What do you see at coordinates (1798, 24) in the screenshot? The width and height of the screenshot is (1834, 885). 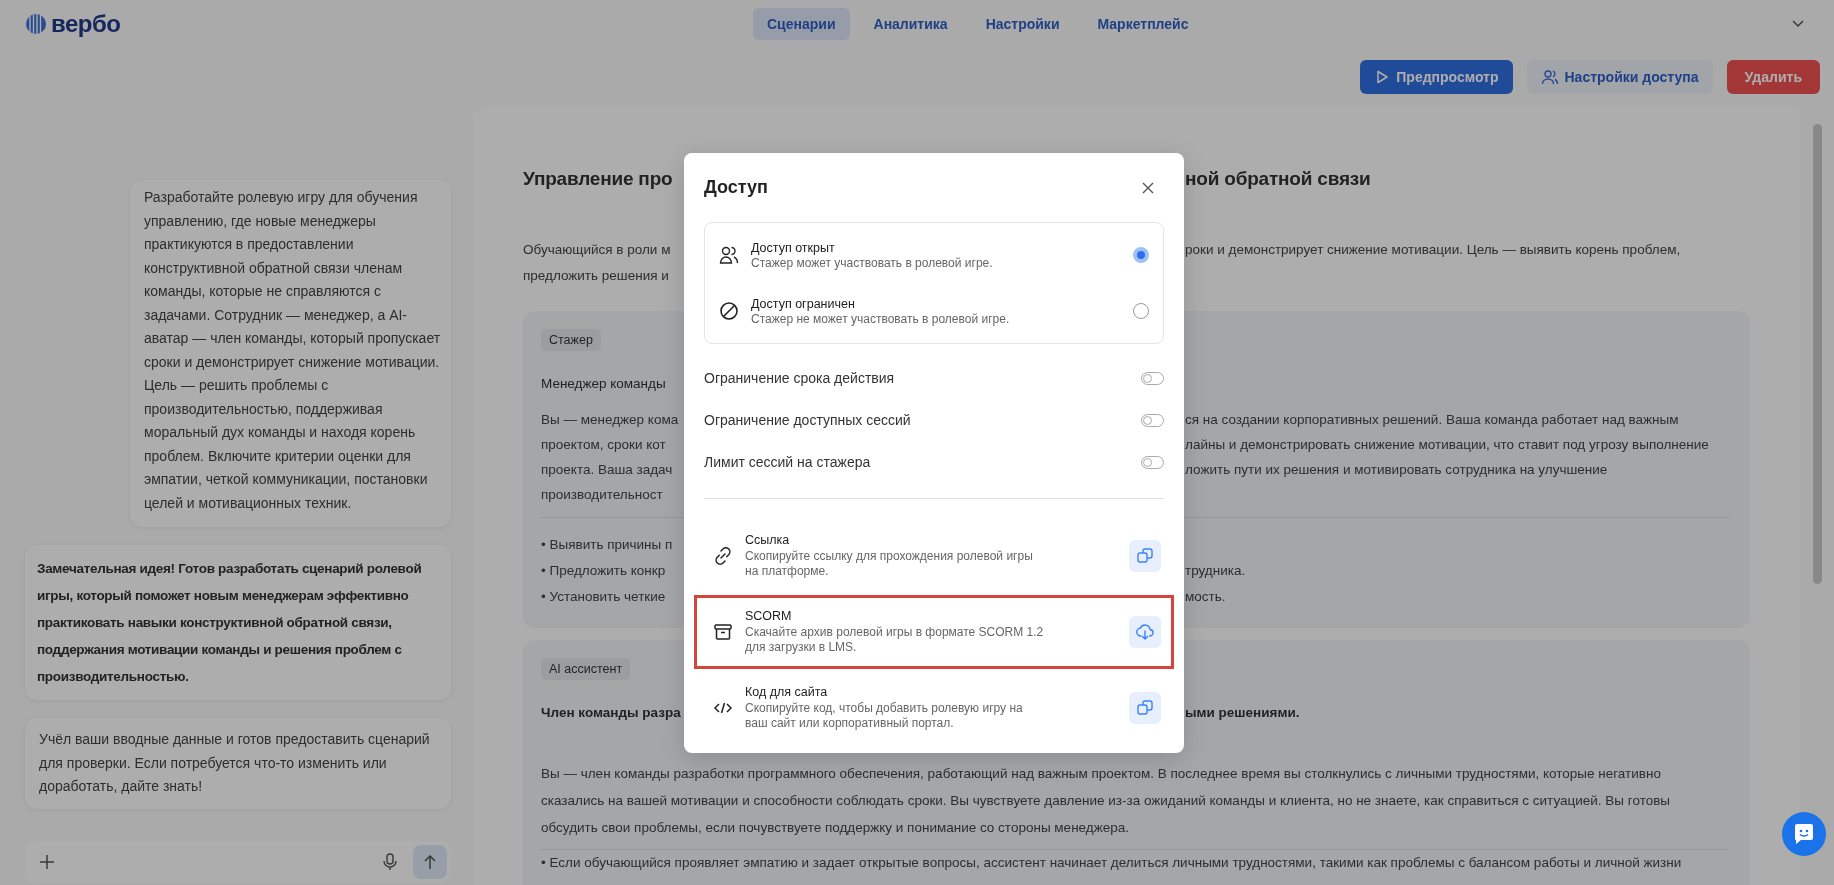 I see `chevron-down-icon` at bounding box center [1798, 24].